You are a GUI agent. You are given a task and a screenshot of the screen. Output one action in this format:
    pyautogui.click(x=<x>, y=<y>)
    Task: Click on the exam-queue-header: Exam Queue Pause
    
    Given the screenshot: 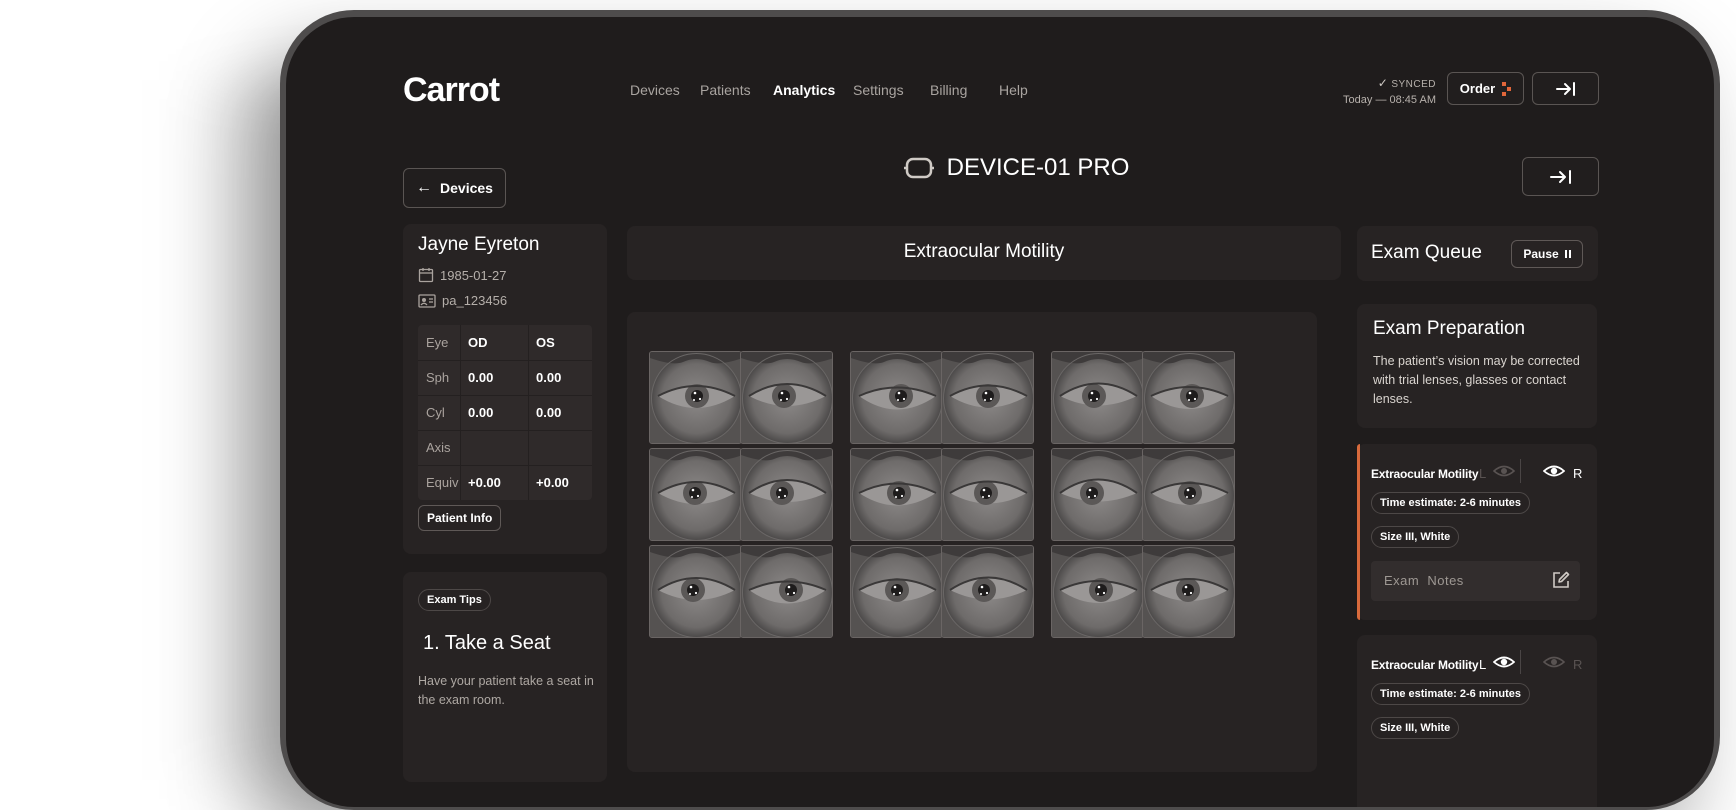 What is the action you would take?
    pyautogui.click(x=1477, y=253)
    